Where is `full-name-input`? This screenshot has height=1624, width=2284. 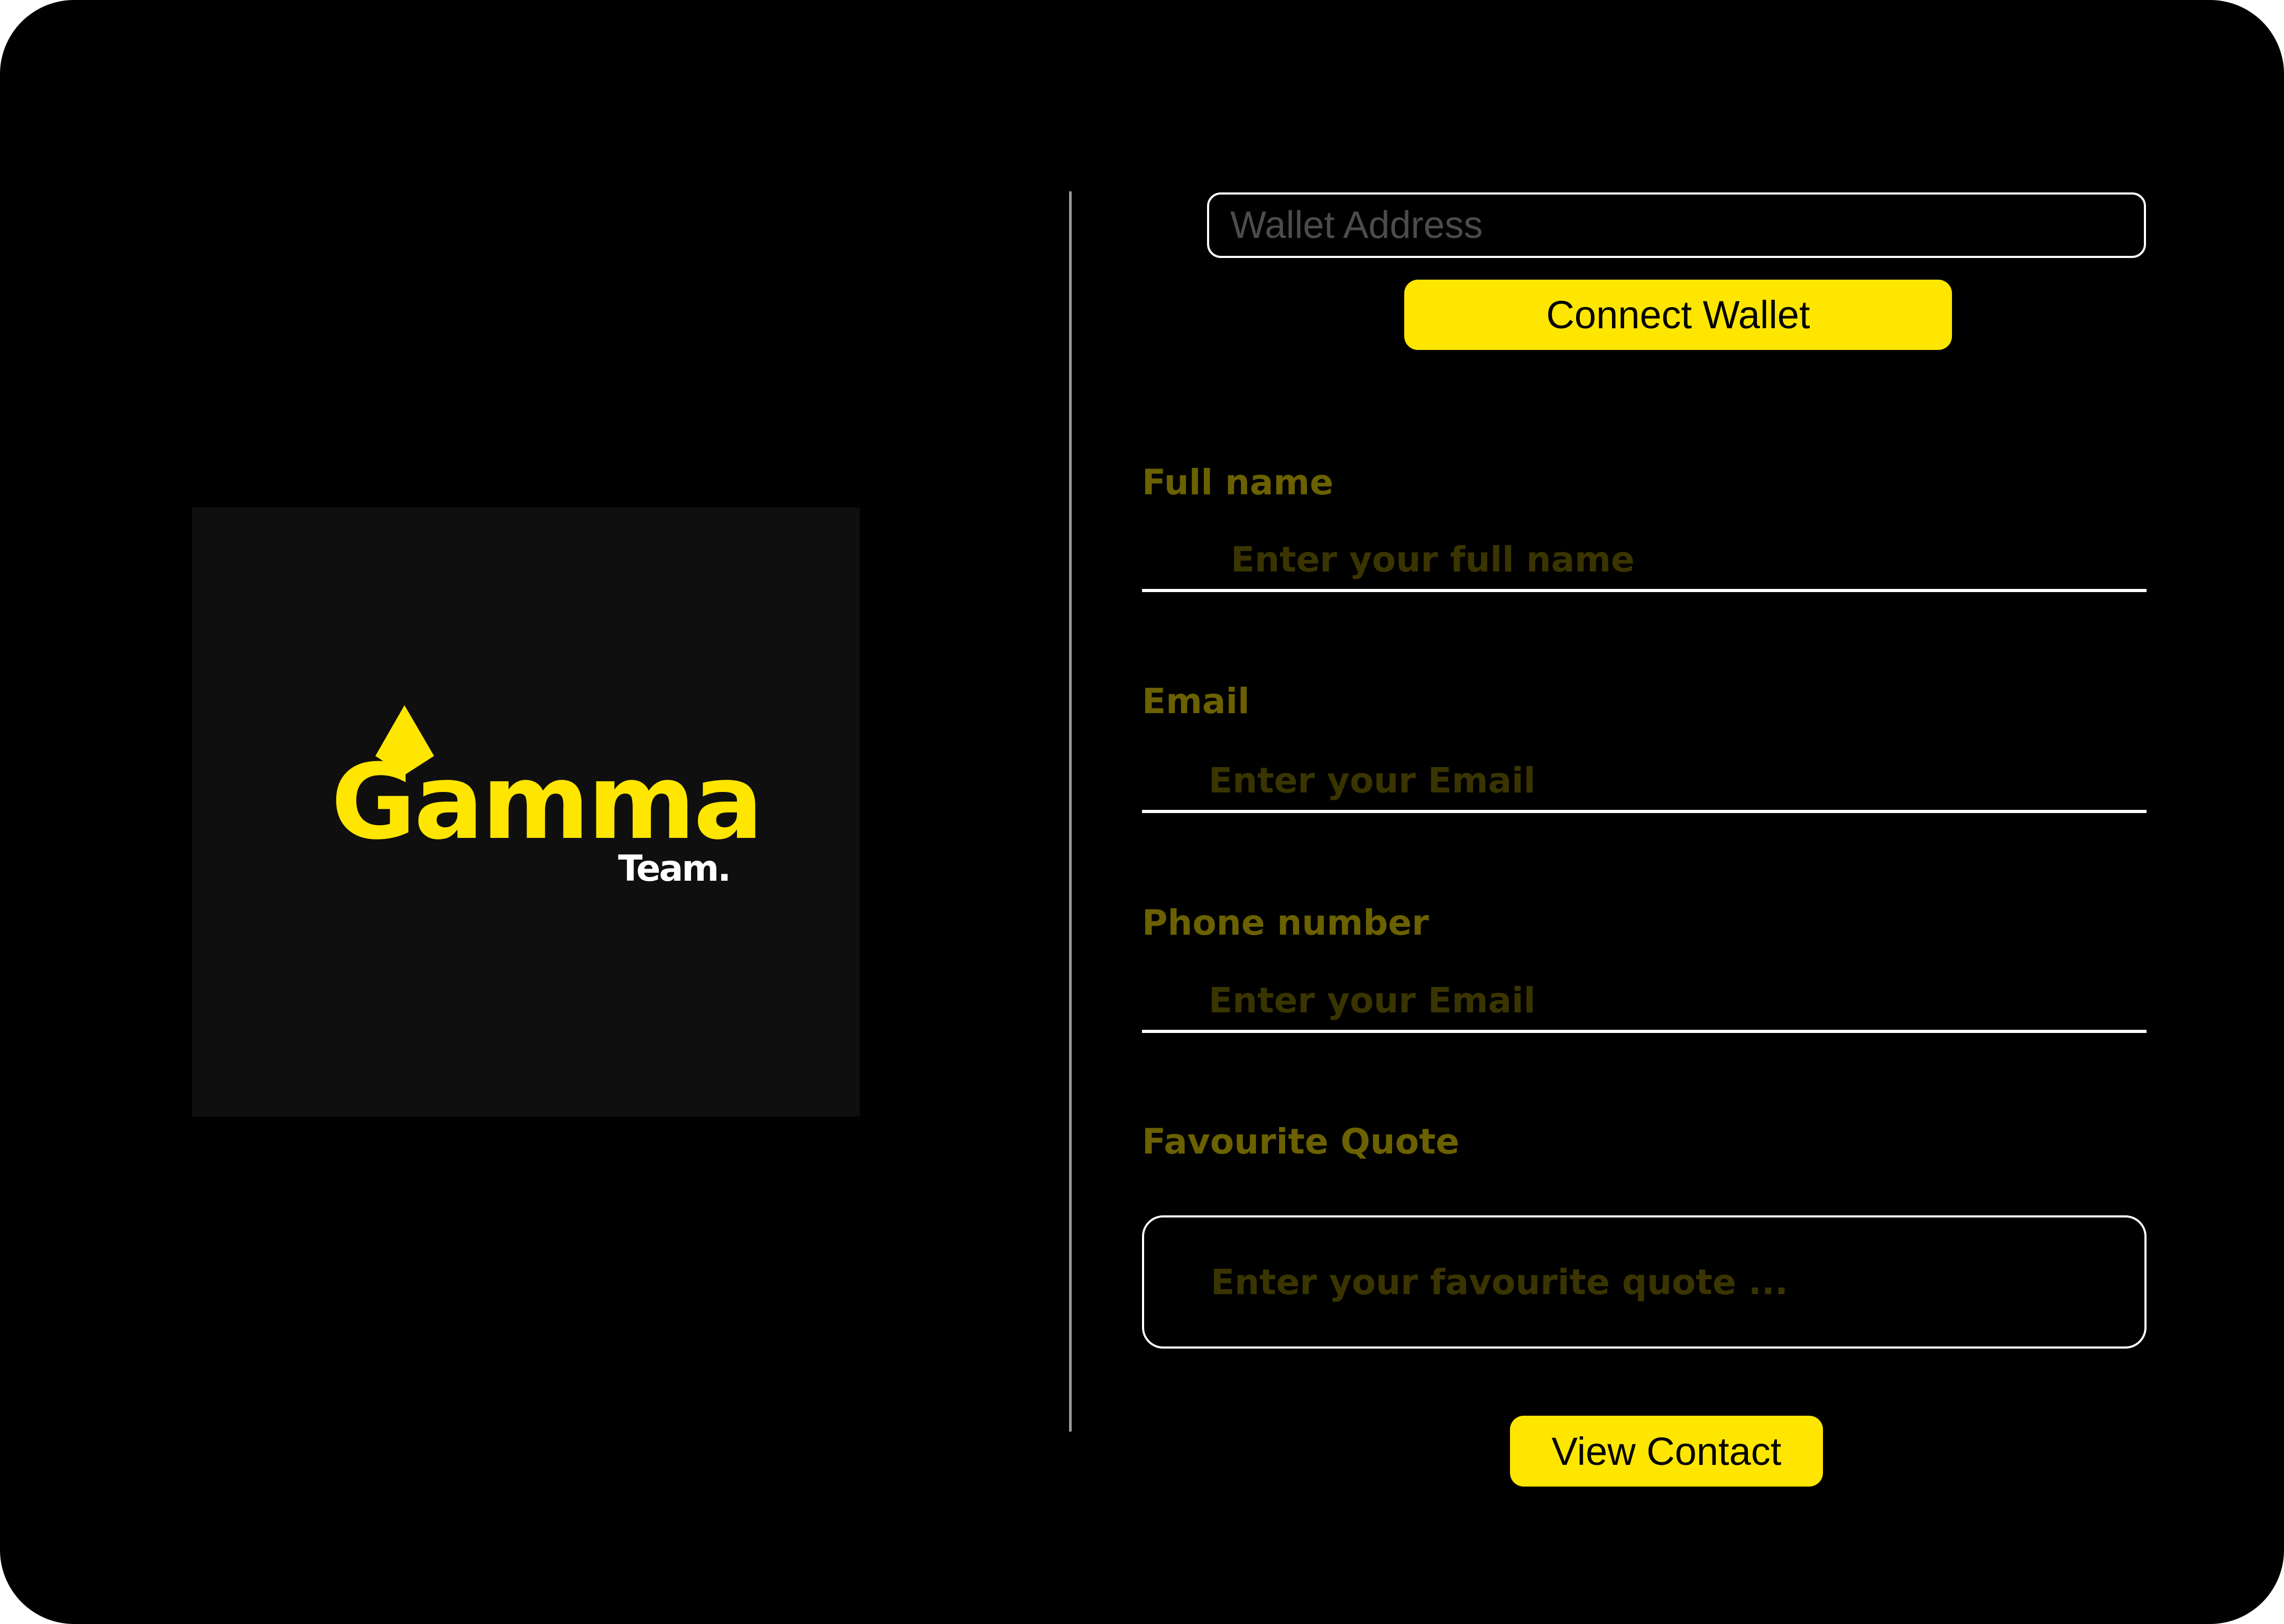 full-name-input is located at coordinates (1644, 561).